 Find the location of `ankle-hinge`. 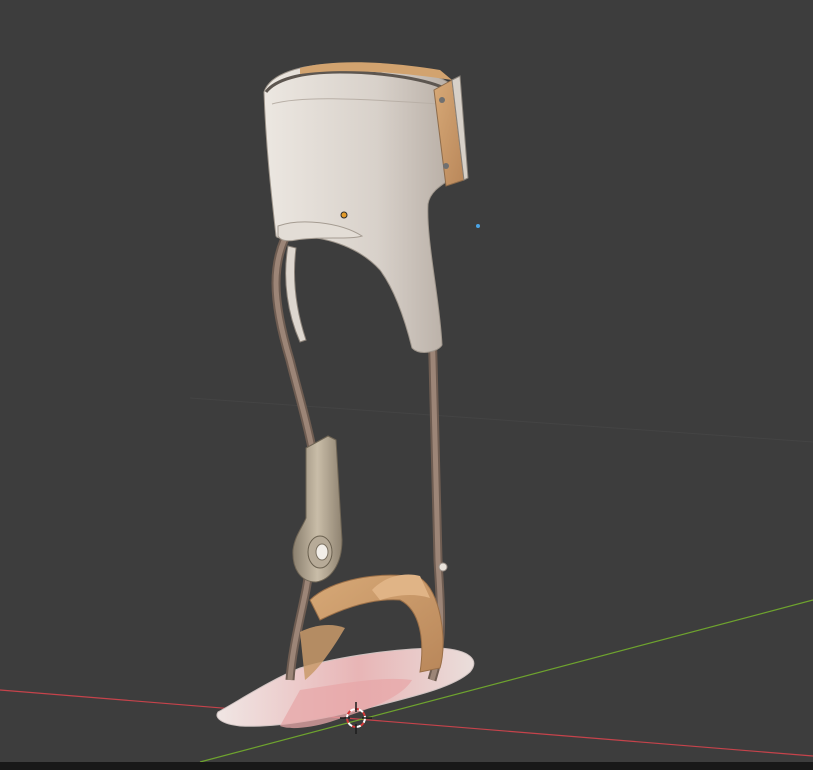

ankle-hinge is located at coordinates (317, 509).